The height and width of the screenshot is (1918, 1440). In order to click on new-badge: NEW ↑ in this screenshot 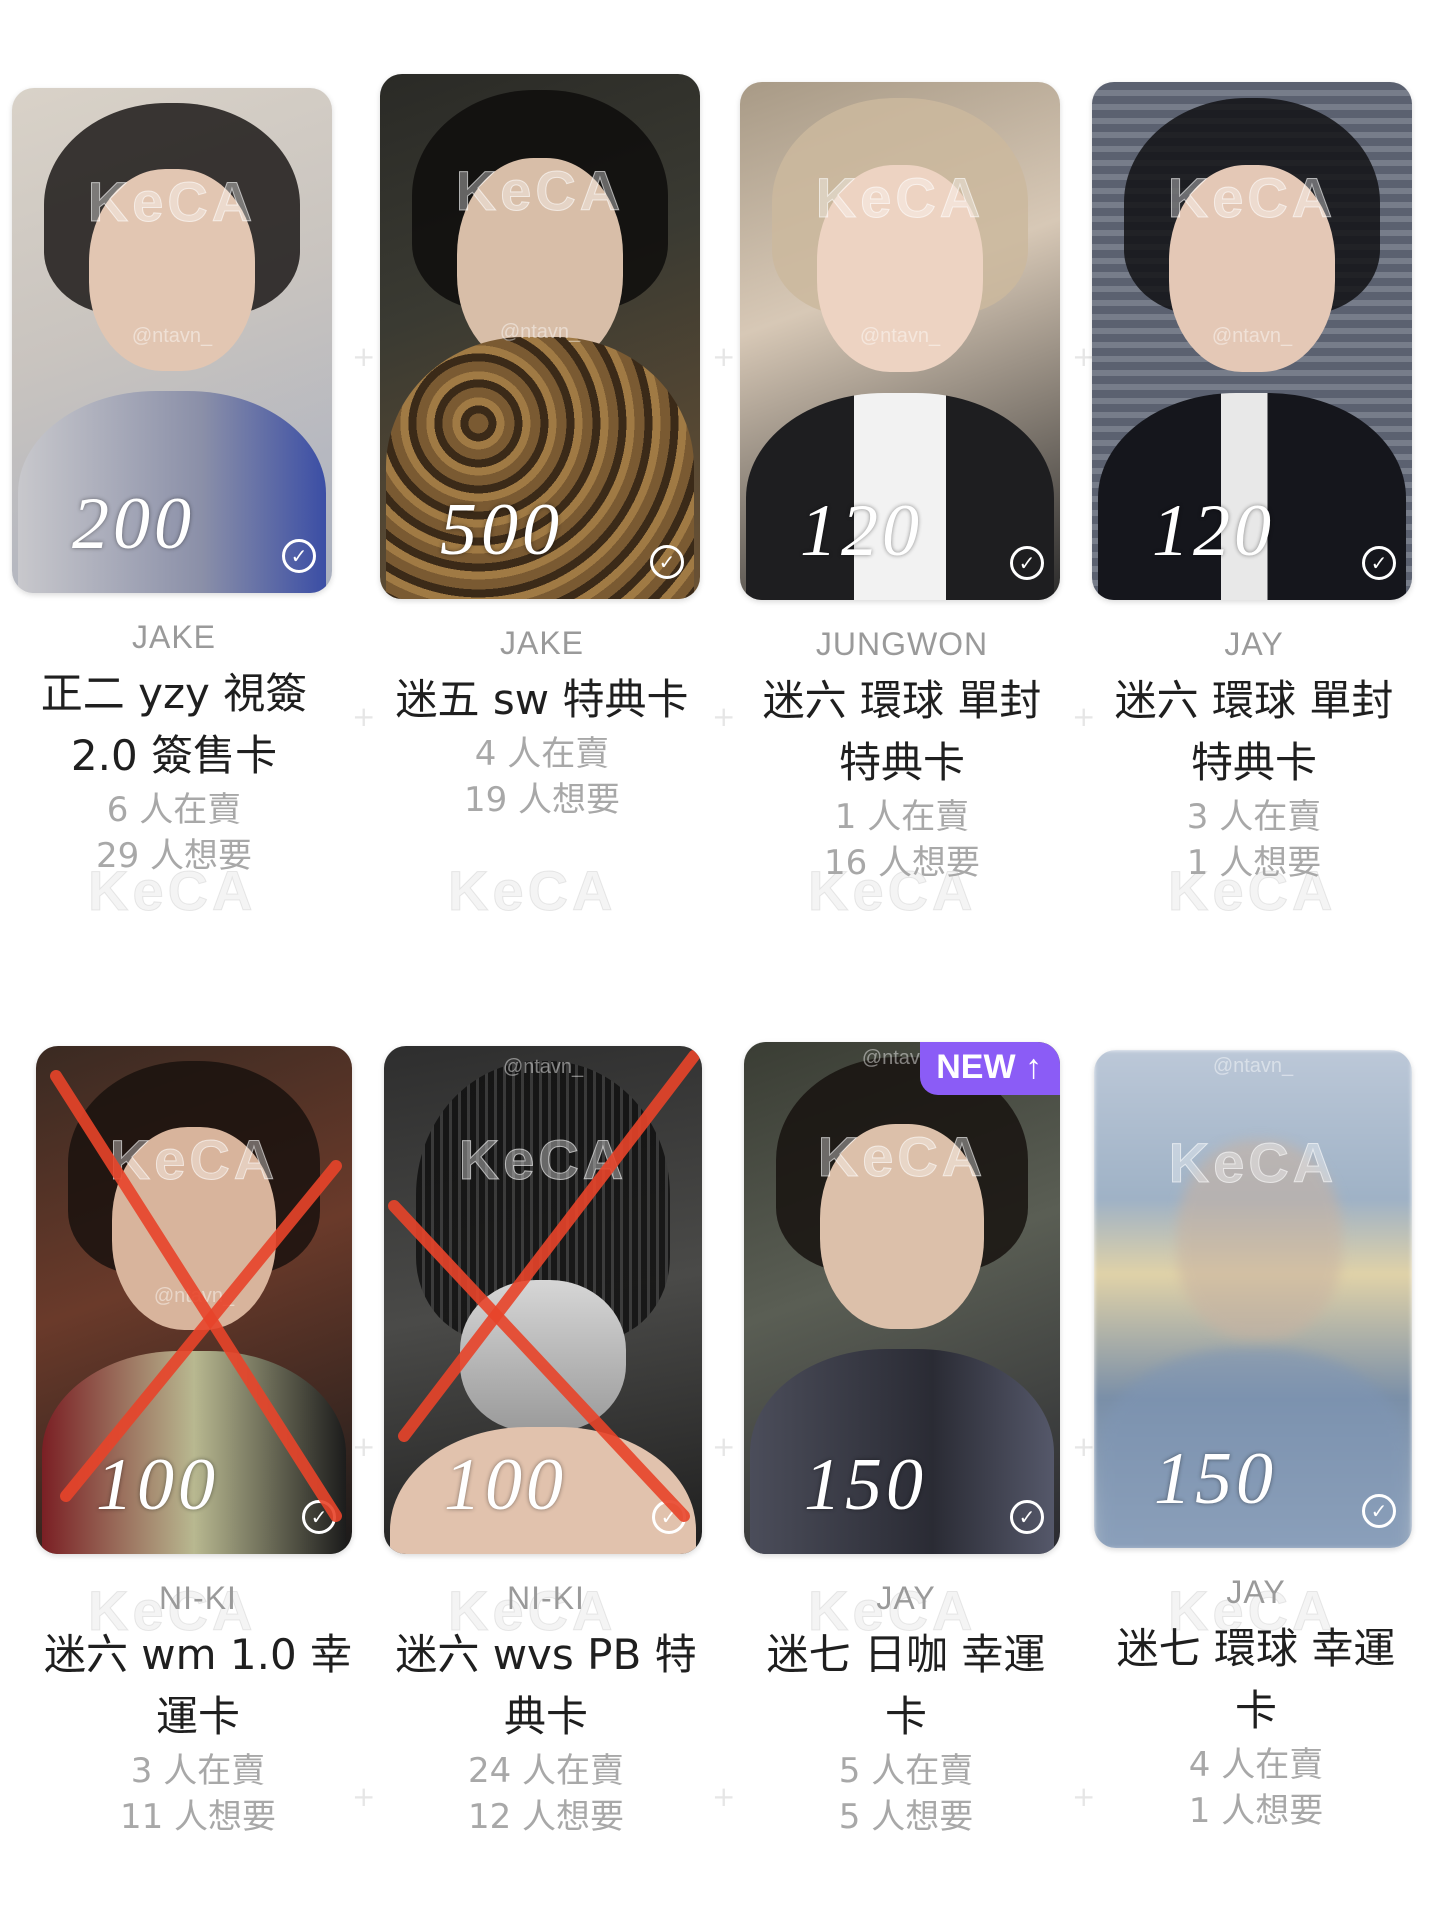, I will do `click(990, 1068)`.